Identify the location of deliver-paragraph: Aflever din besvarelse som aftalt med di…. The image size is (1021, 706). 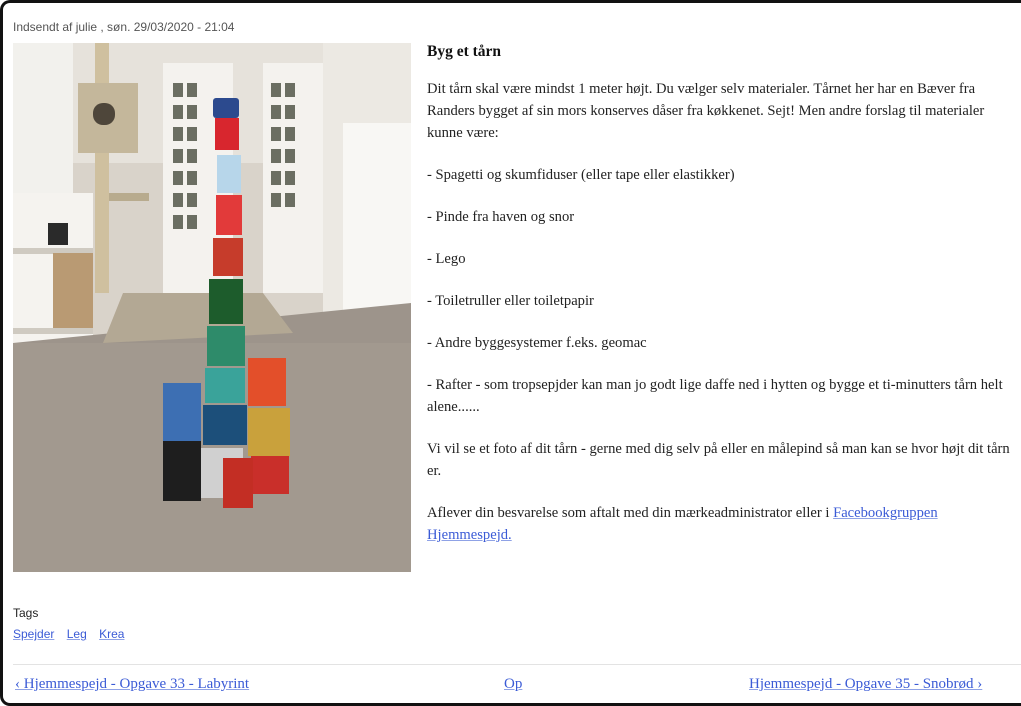
(724, 524).